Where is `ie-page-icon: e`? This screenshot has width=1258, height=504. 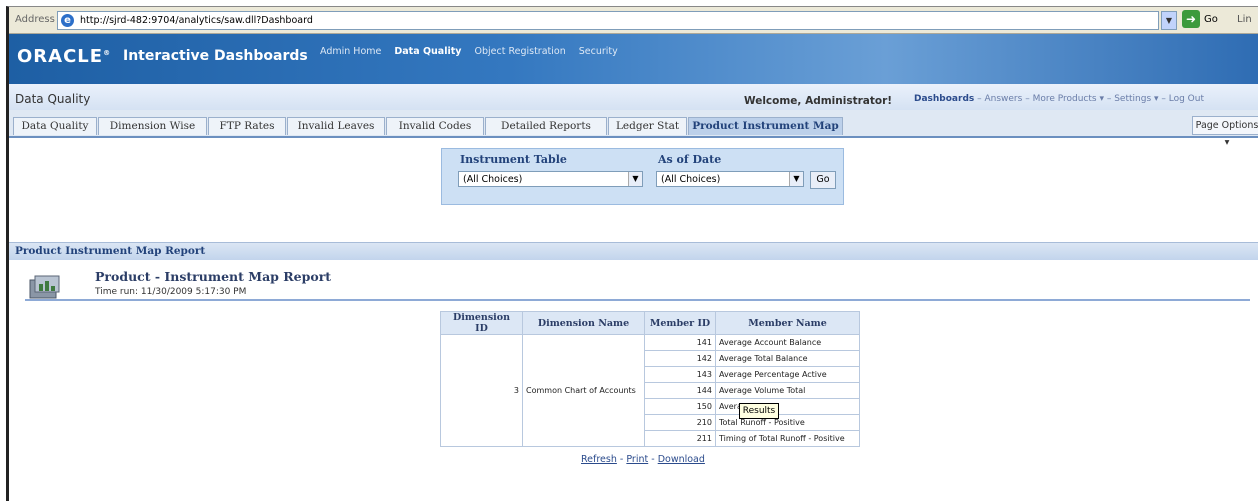 ie-page-icon: e is located at coordinates (67, 20).